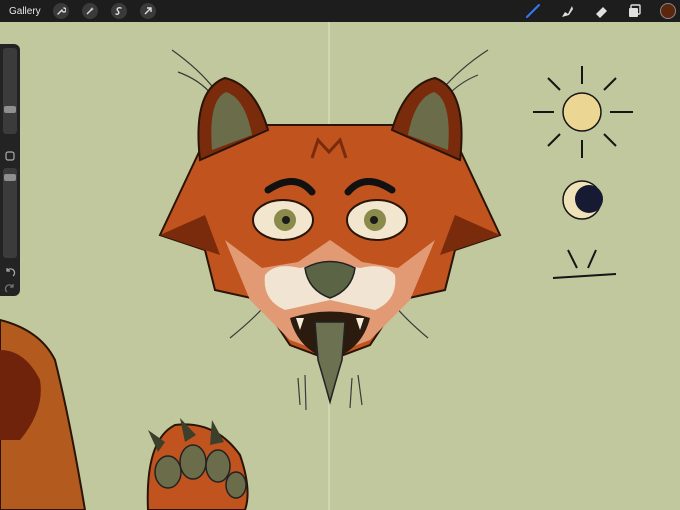 Image resolution: width=680 pixels, height=510 pixels. What do you see at coordinates (668, 11) in the screenshot?
I see `color-picker-well` at bounding box center [668, 11].